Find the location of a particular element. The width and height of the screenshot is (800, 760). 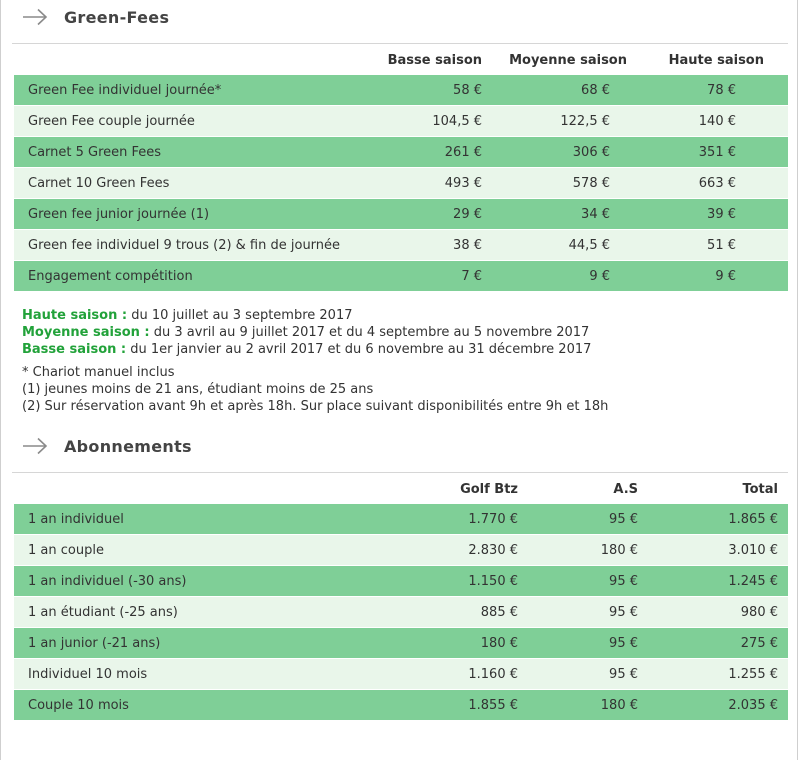

price-cell: 1.150 € is located at coordinates (420, 581).